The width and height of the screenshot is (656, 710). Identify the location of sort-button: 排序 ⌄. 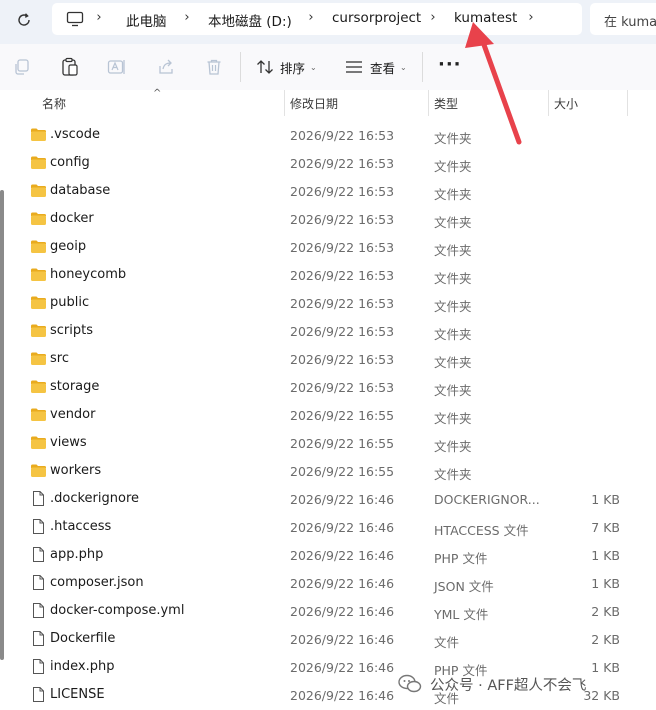
(286, 67).